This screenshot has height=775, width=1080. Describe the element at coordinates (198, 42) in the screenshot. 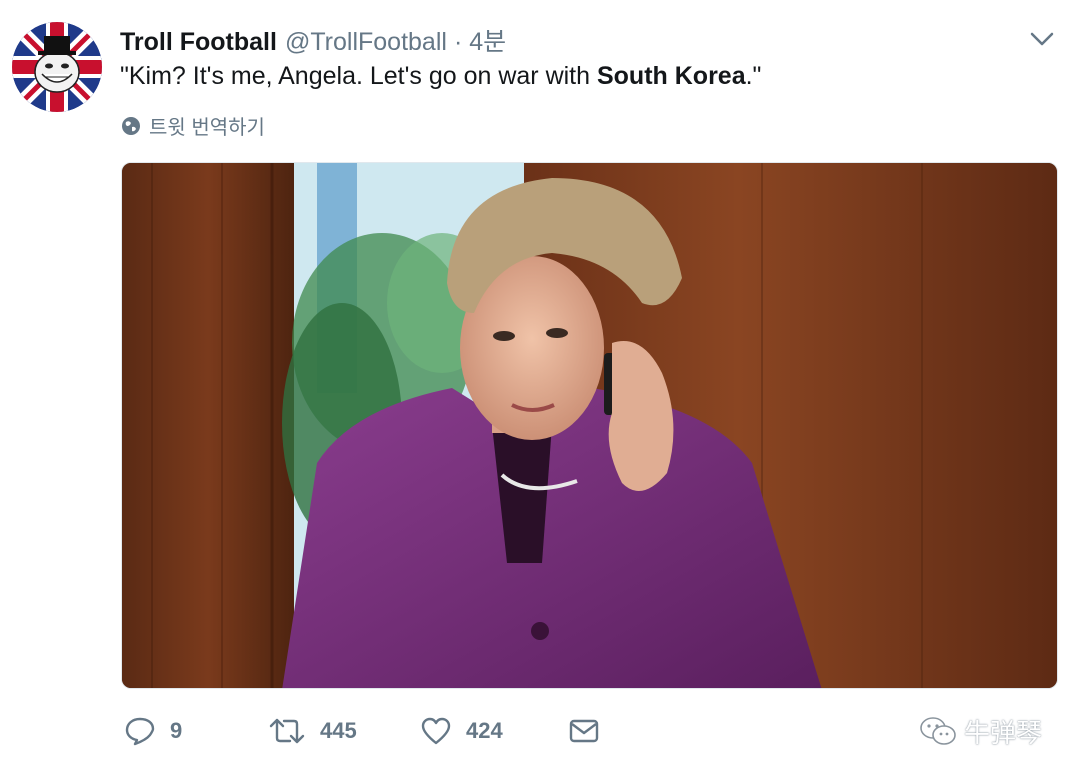

I see `display-name: Troll Football` at that location.